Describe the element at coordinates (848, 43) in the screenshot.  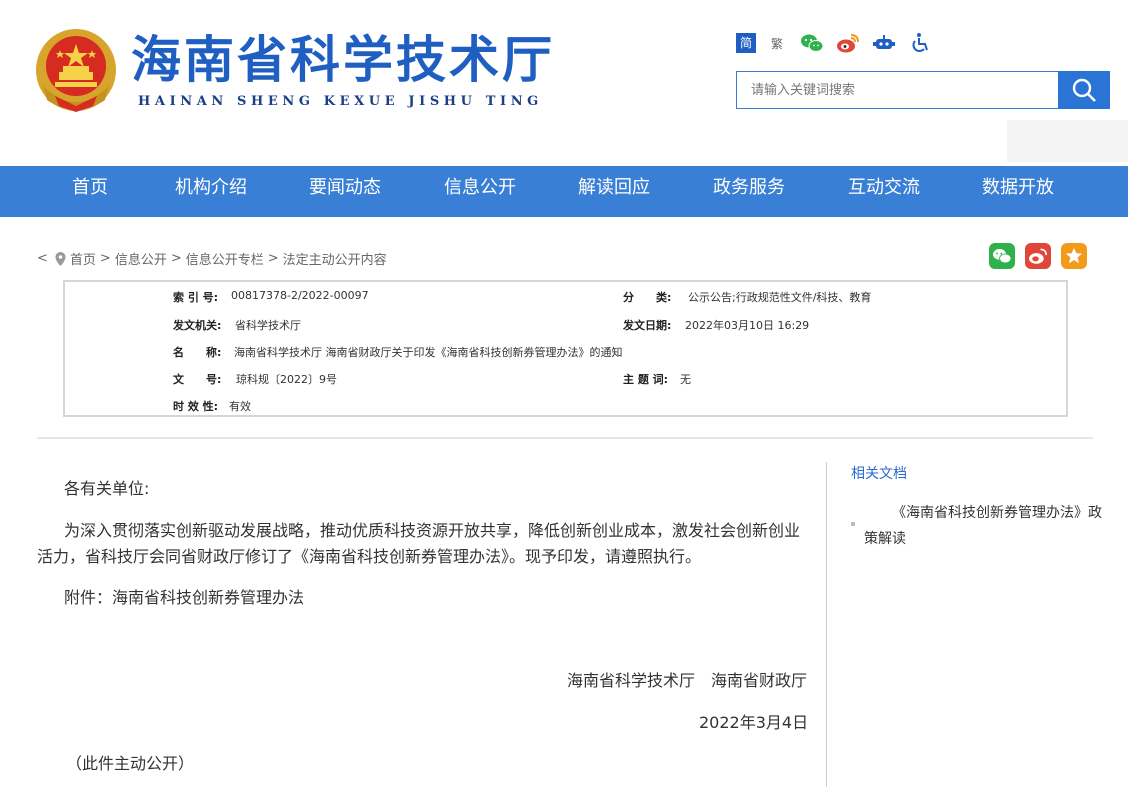
I see `weibo-icon` at that location.